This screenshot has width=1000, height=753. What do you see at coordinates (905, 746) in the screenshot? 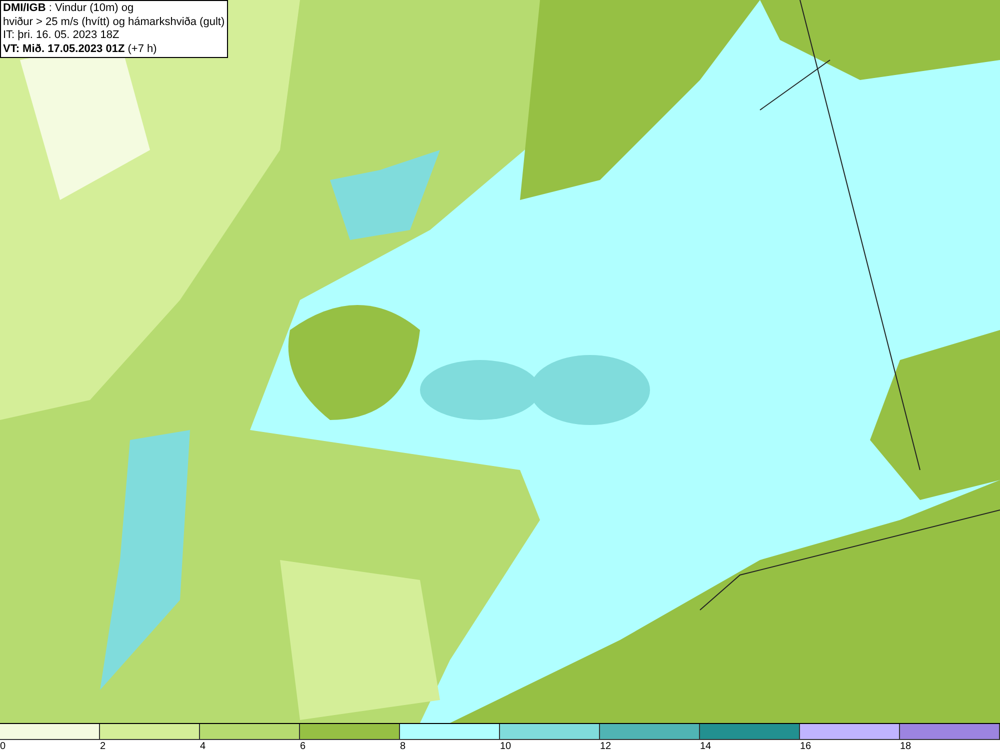
I see `scale-label: 18` at bounding box center [905, 746].